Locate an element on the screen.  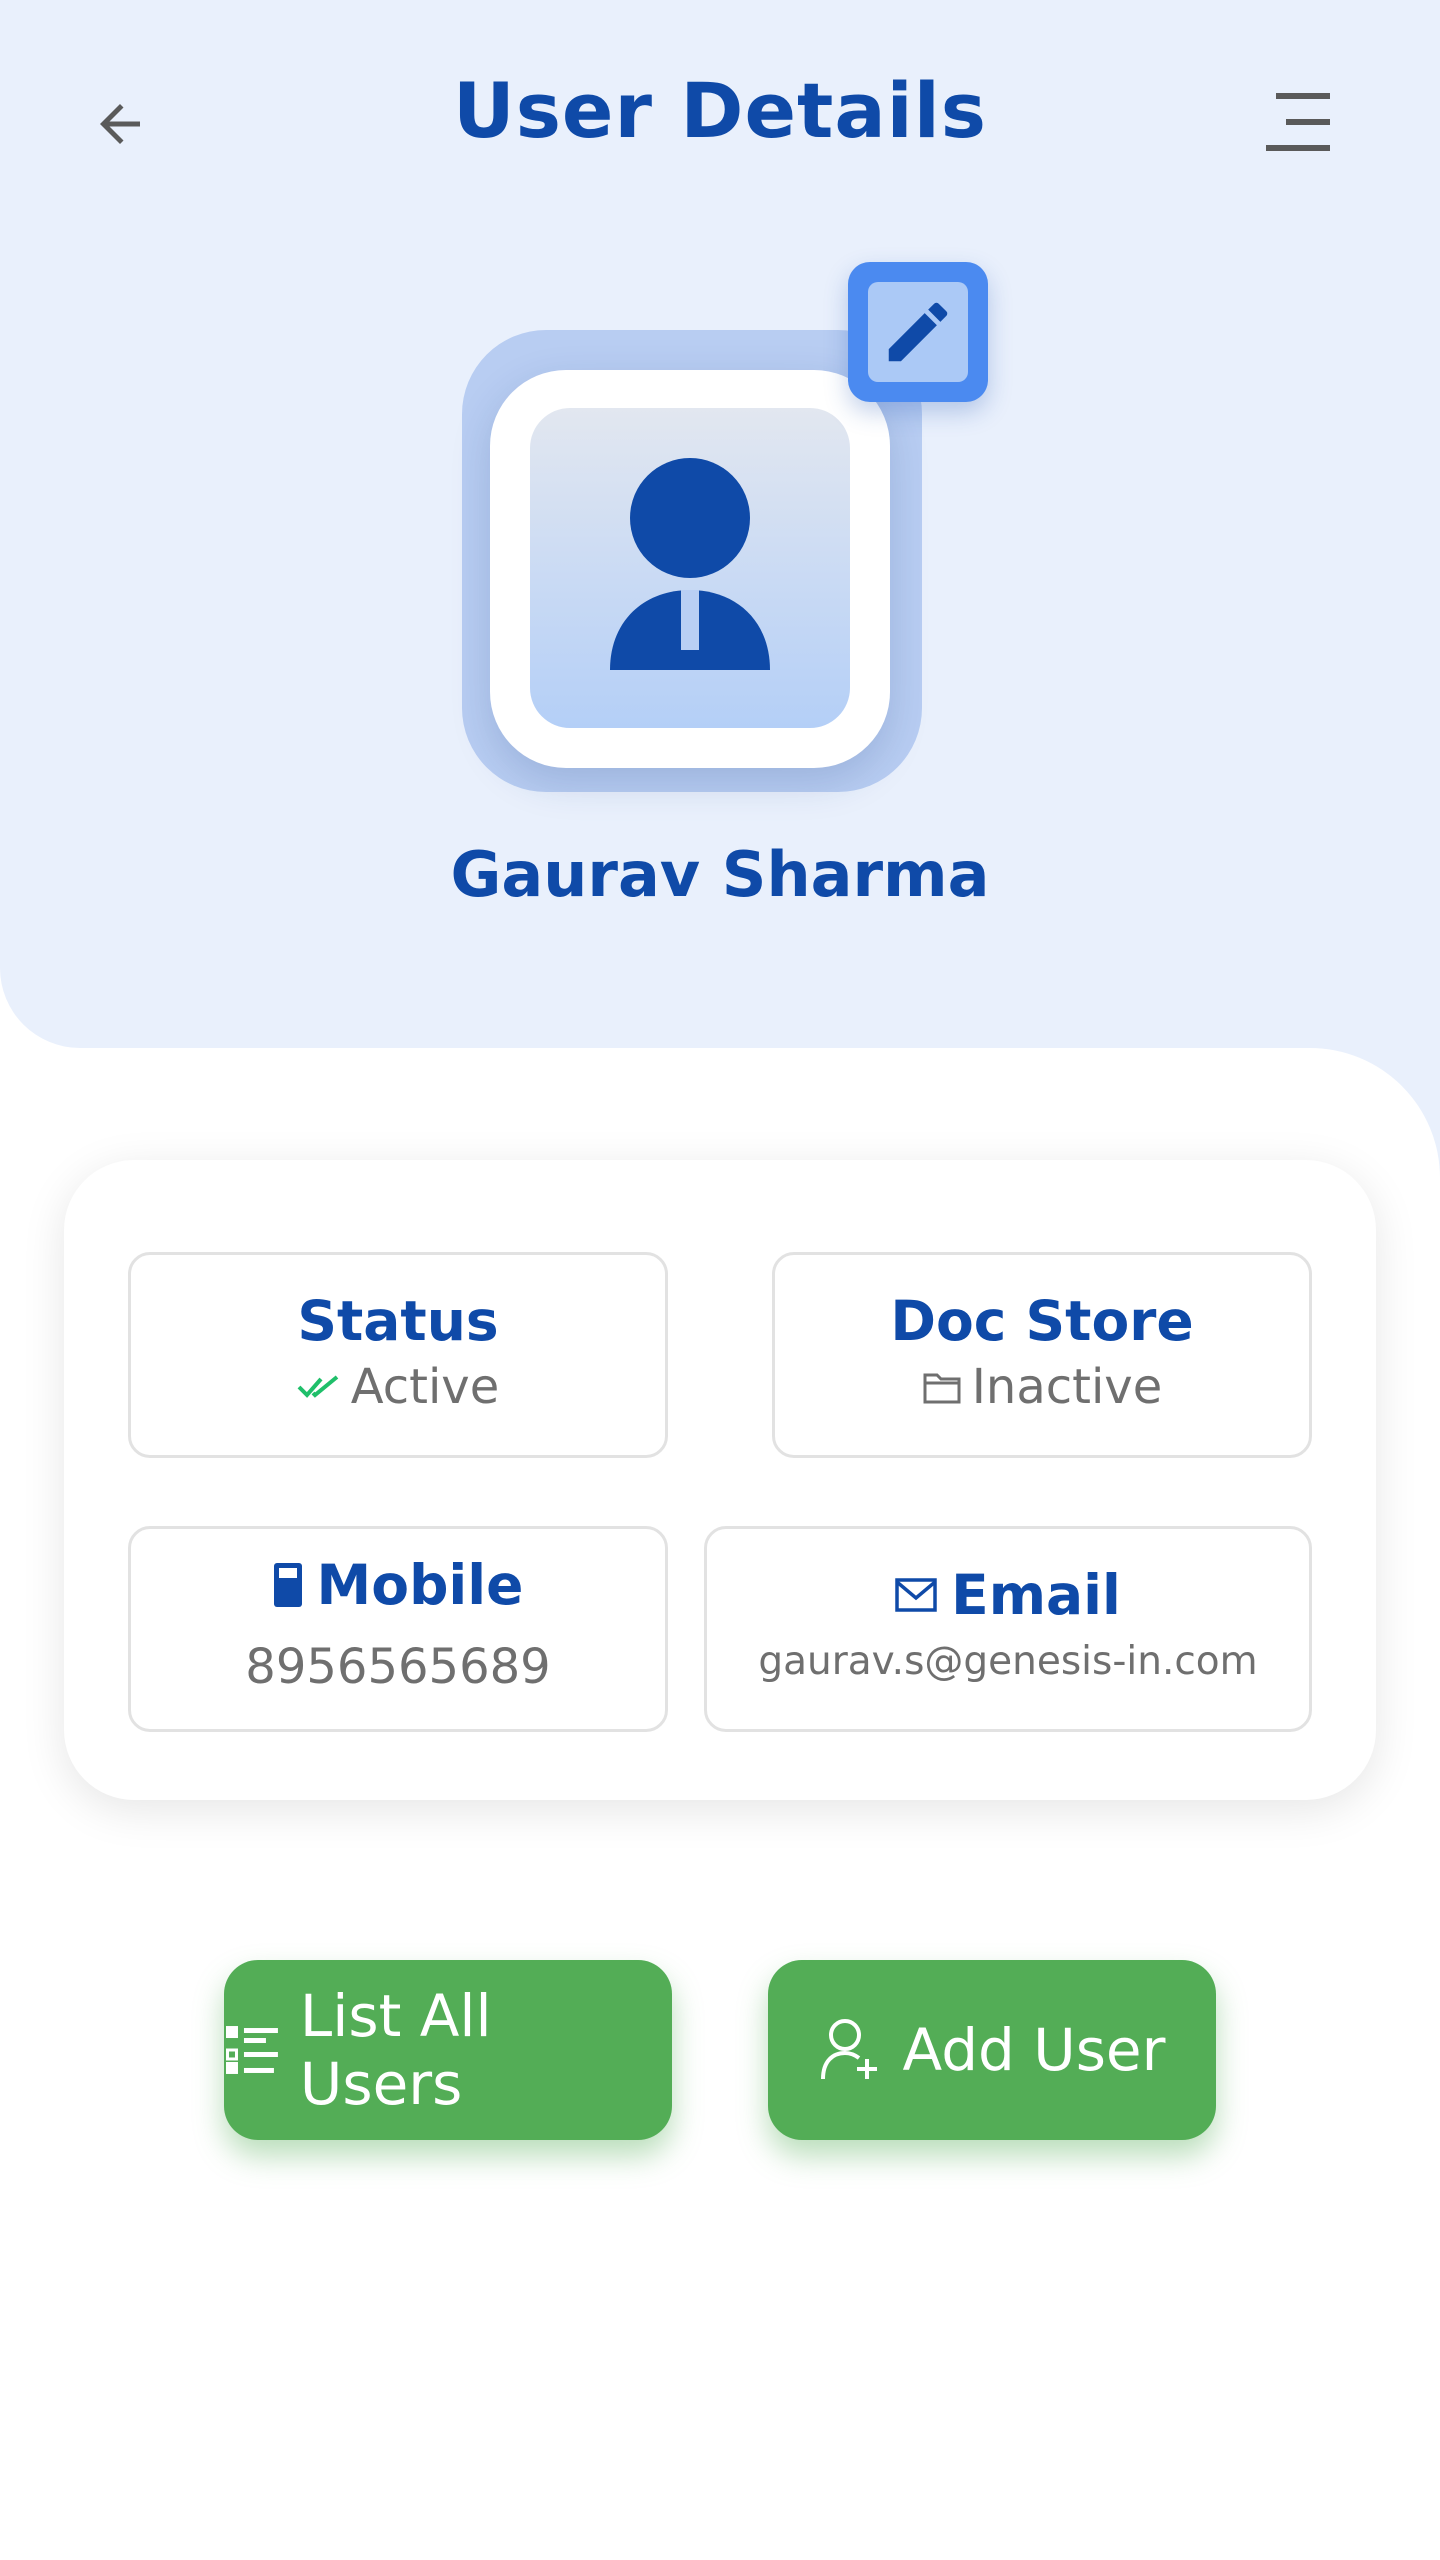
page-title: User Details is located at coordinates (720, 110).